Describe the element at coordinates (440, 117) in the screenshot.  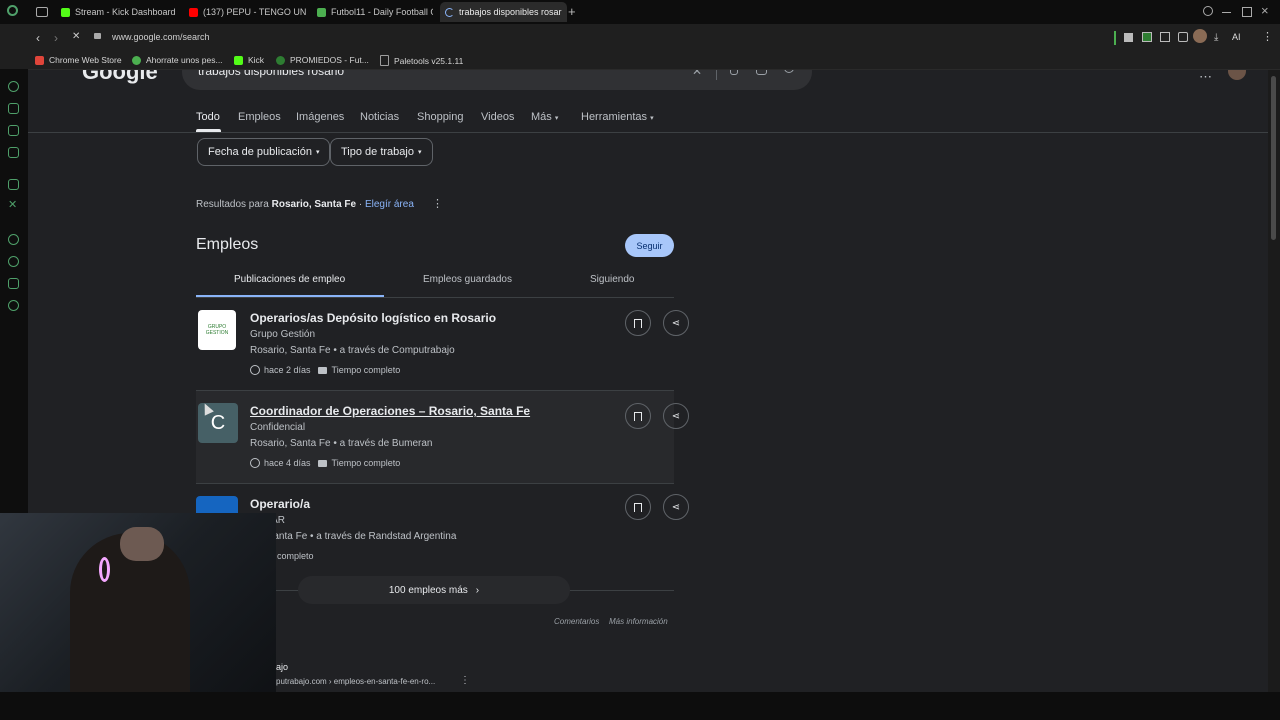
I see `tab-shopping: Shopping` at that location.